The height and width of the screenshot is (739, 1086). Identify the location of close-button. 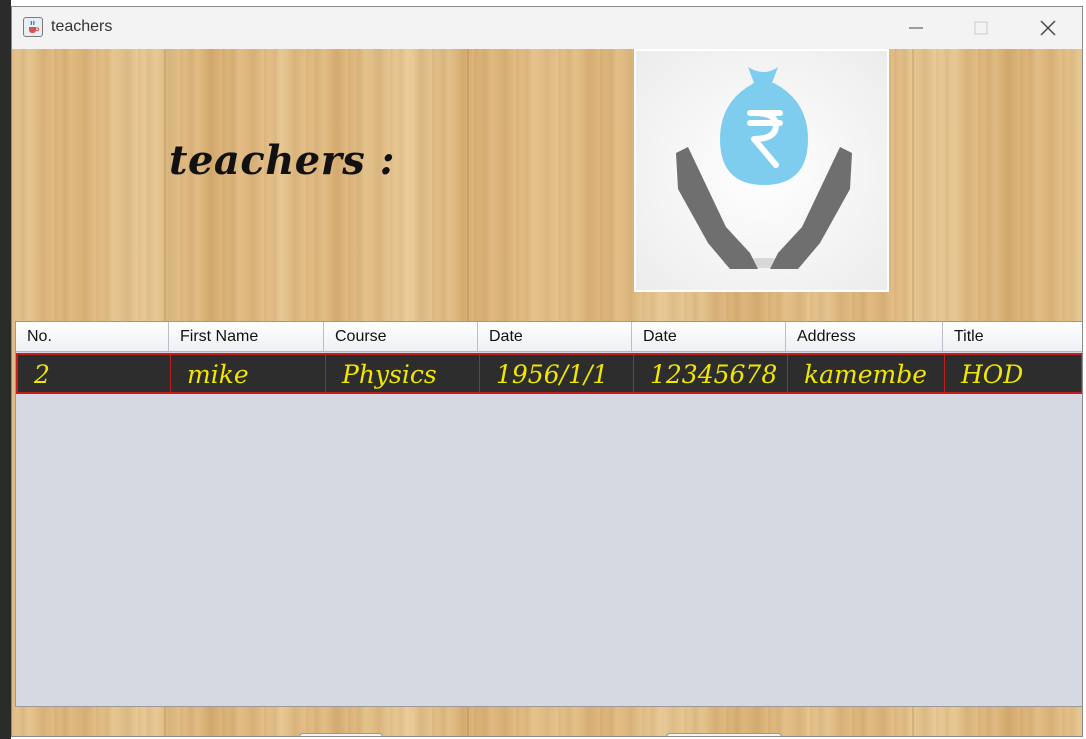
(1048, 28).